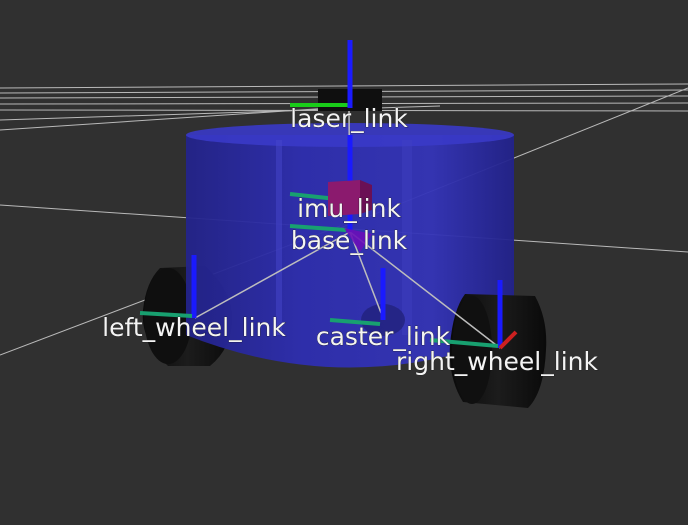 The height and width of the screenshot is (525, 688). I want to click on frame-label-laser: laser_link, so click(349, 118).